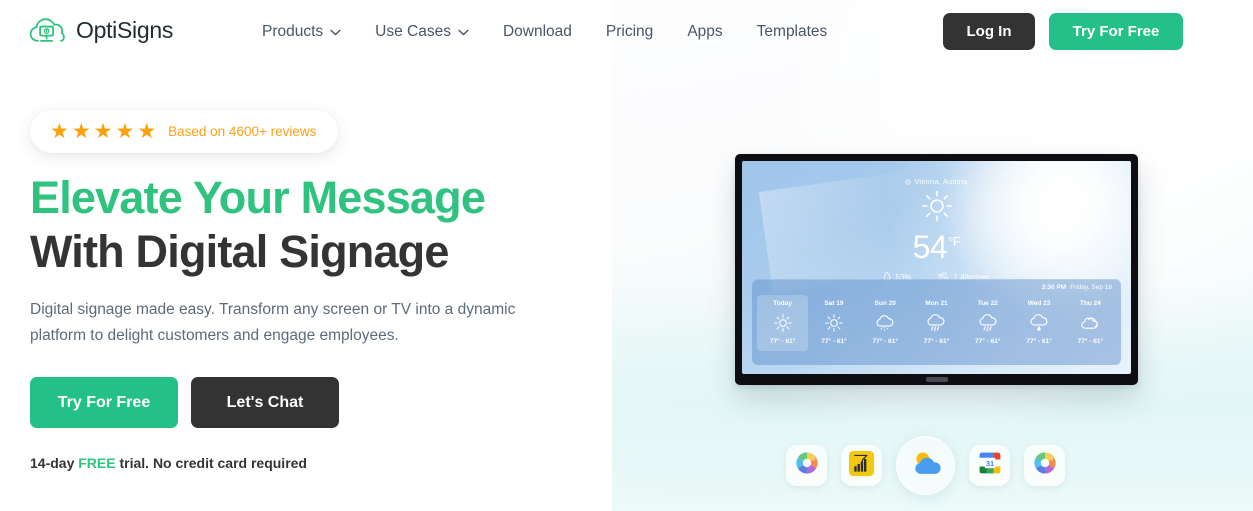 Image resolution: width=1253 pixels, height=511 pixels. Describe the element at coordinates (941, 181) in the screenshot. I see `weather-location-label: Vienna, Austria` at that location.